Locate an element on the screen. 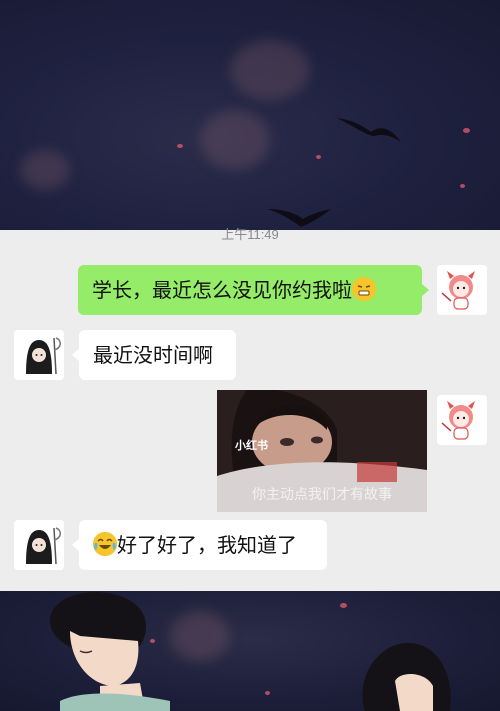  message-bubble-sent: 学长，最近怎么没见你约我啦 is located at coordinates (253, 290).